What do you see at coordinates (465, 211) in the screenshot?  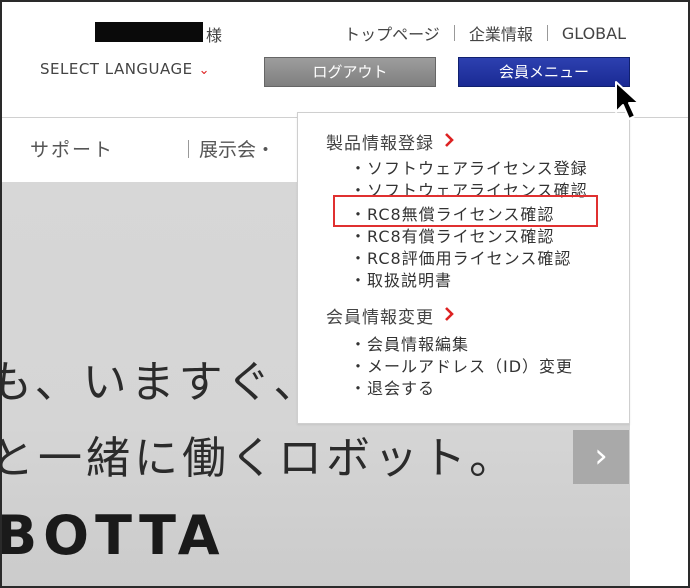 I see `highlight-box` at bounding box center [465, 211].